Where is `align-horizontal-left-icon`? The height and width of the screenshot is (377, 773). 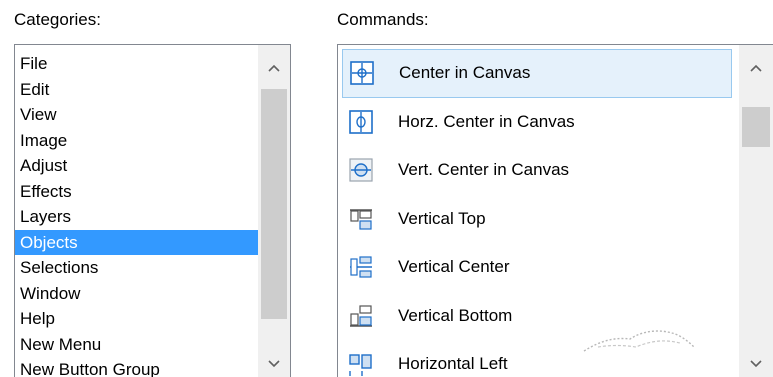
align-horizontal-left-icon is located at coordinates (361, 364).